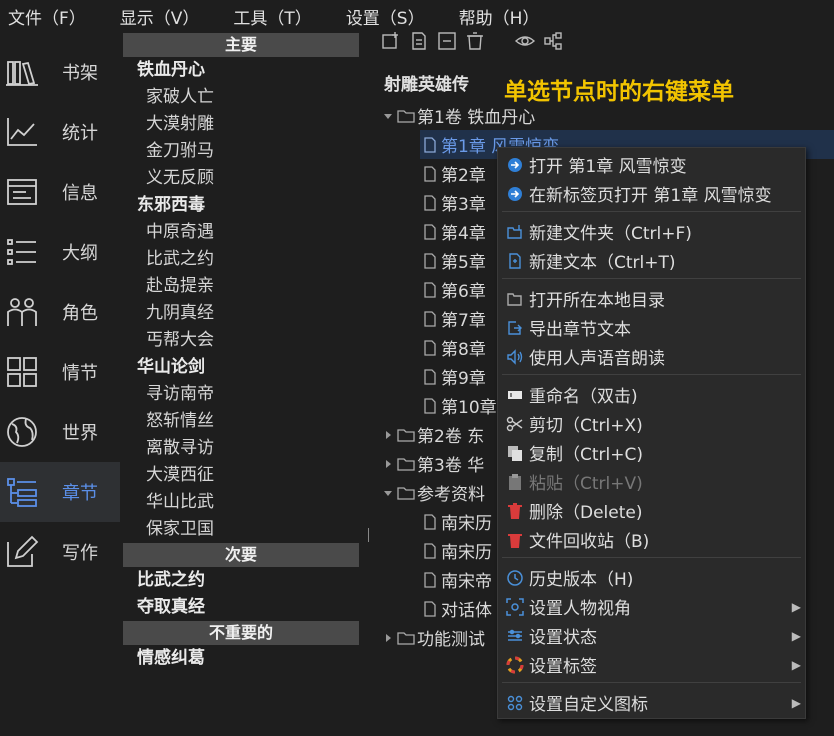 The image size is (834, 736). What do you see at coordinates (651, 510) in the screenshot?
I see `menu-delete: 删除（Delete)` at bounding box center [651, 510].